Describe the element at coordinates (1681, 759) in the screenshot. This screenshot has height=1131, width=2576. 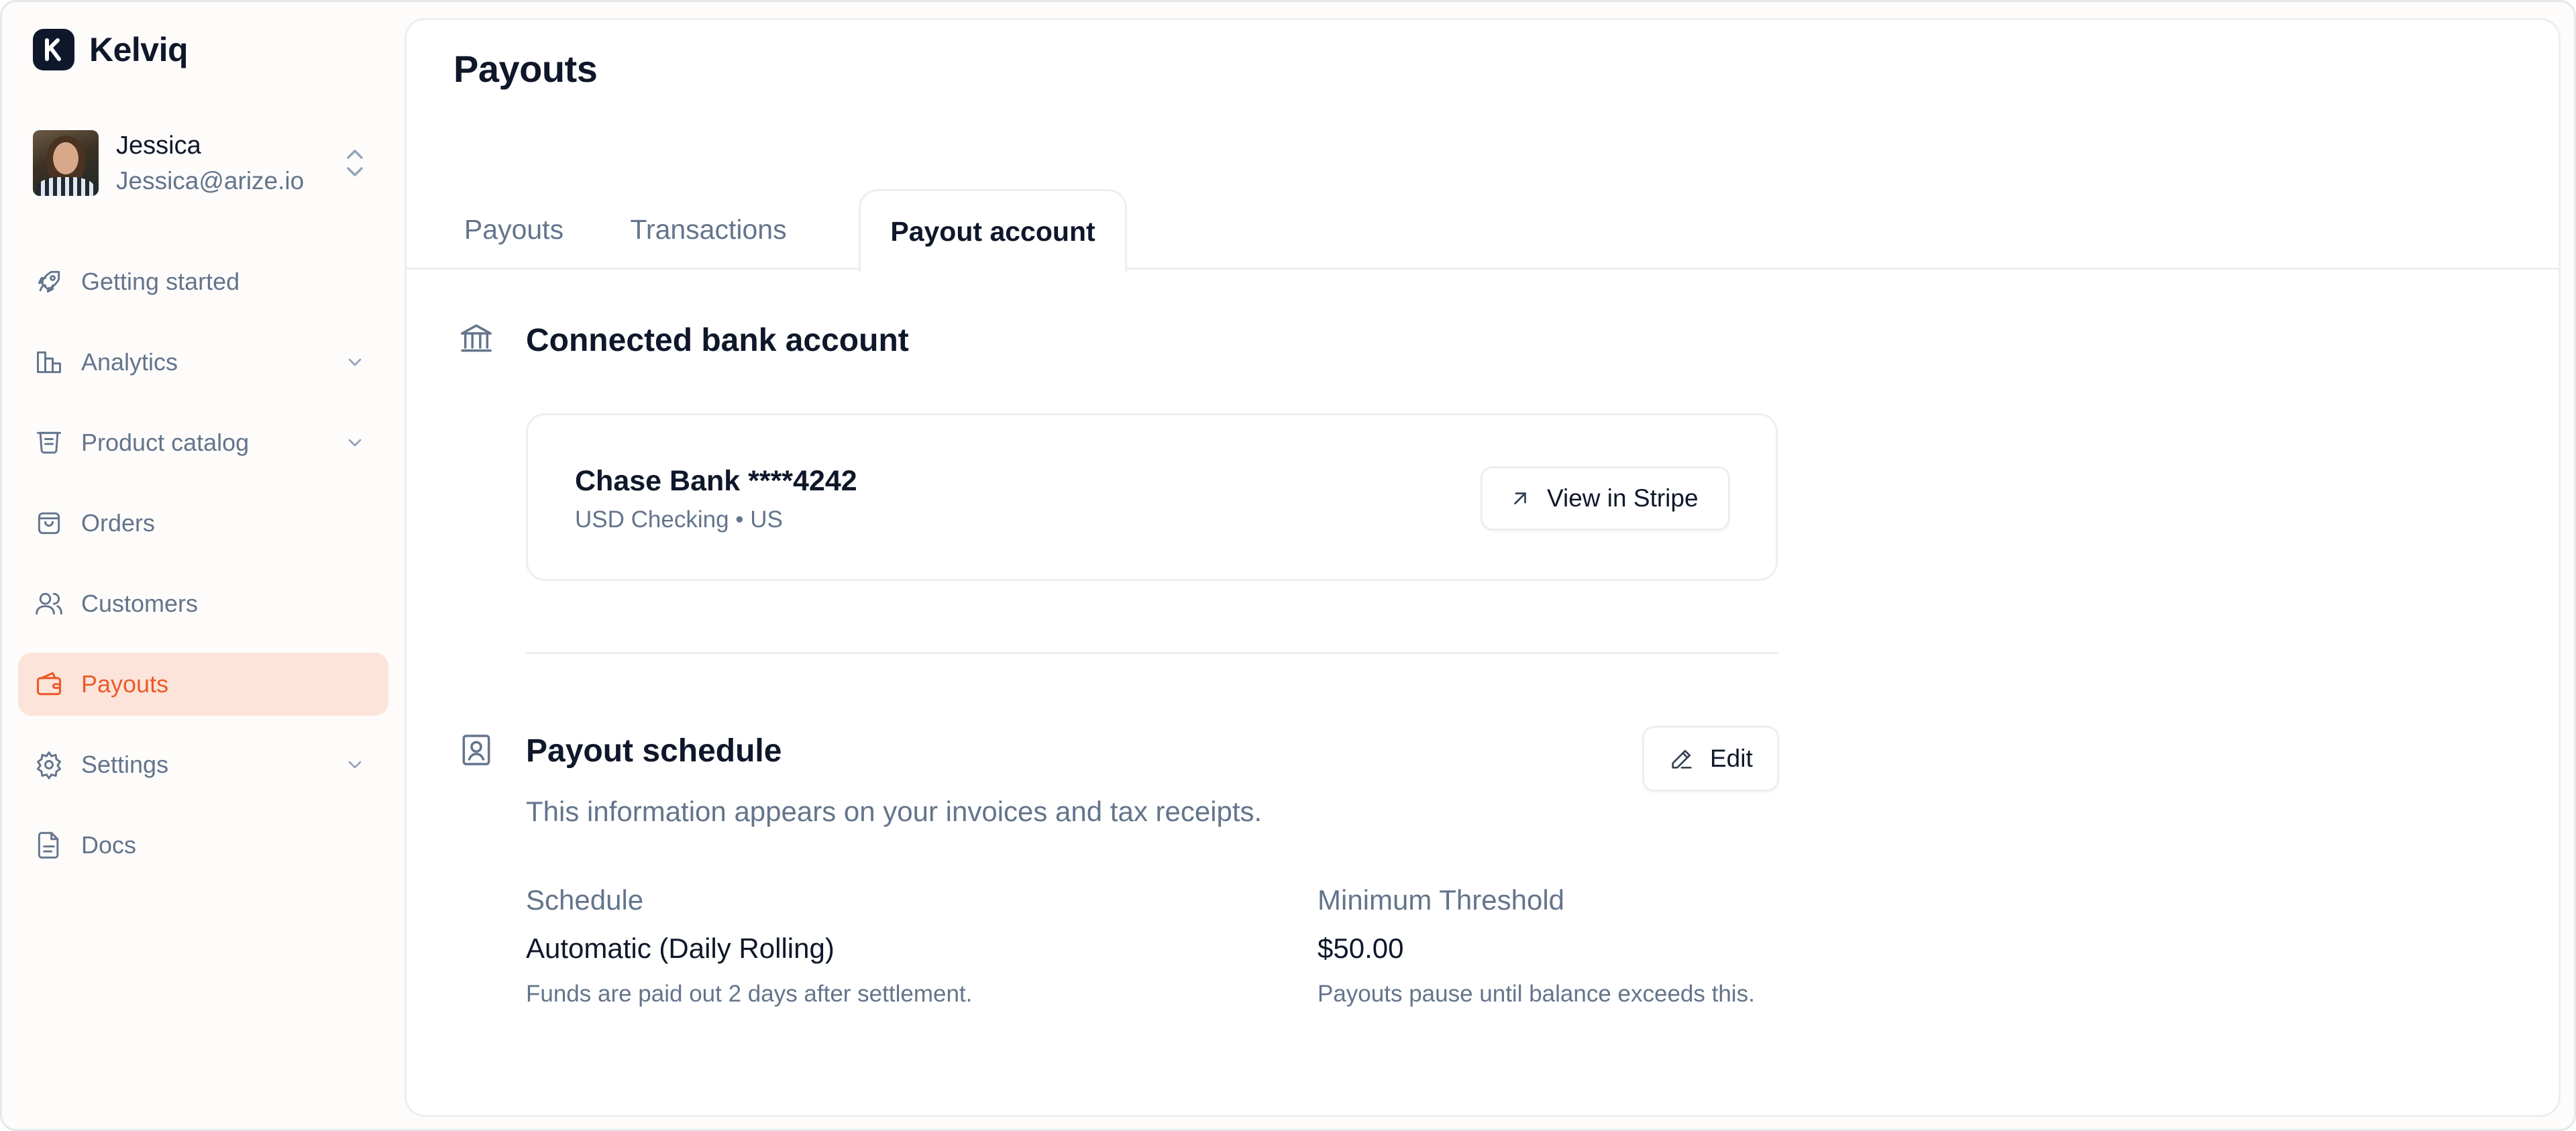
I see `pencil-icon` at that location.